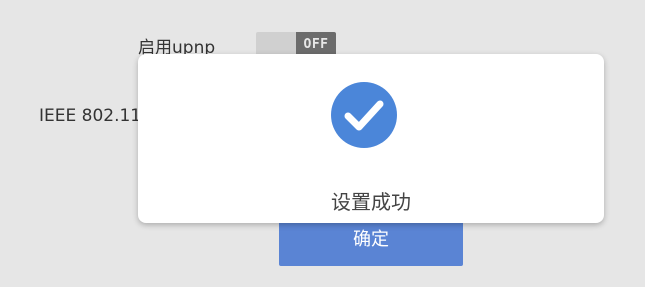 This screenshot has width=645, height=287. I want to click on check-circle-icon, so click(364, 115).